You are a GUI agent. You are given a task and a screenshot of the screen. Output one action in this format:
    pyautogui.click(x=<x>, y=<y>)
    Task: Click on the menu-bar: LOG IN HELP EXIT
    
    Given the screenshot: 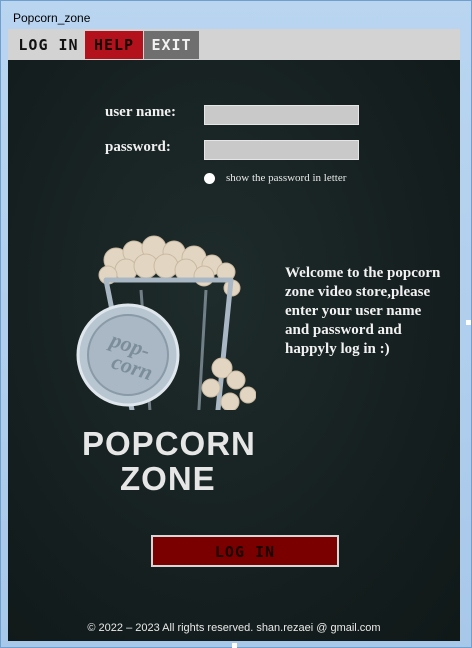 What is the action you would take?
    pyautogui.click(x=234, y=44)
    